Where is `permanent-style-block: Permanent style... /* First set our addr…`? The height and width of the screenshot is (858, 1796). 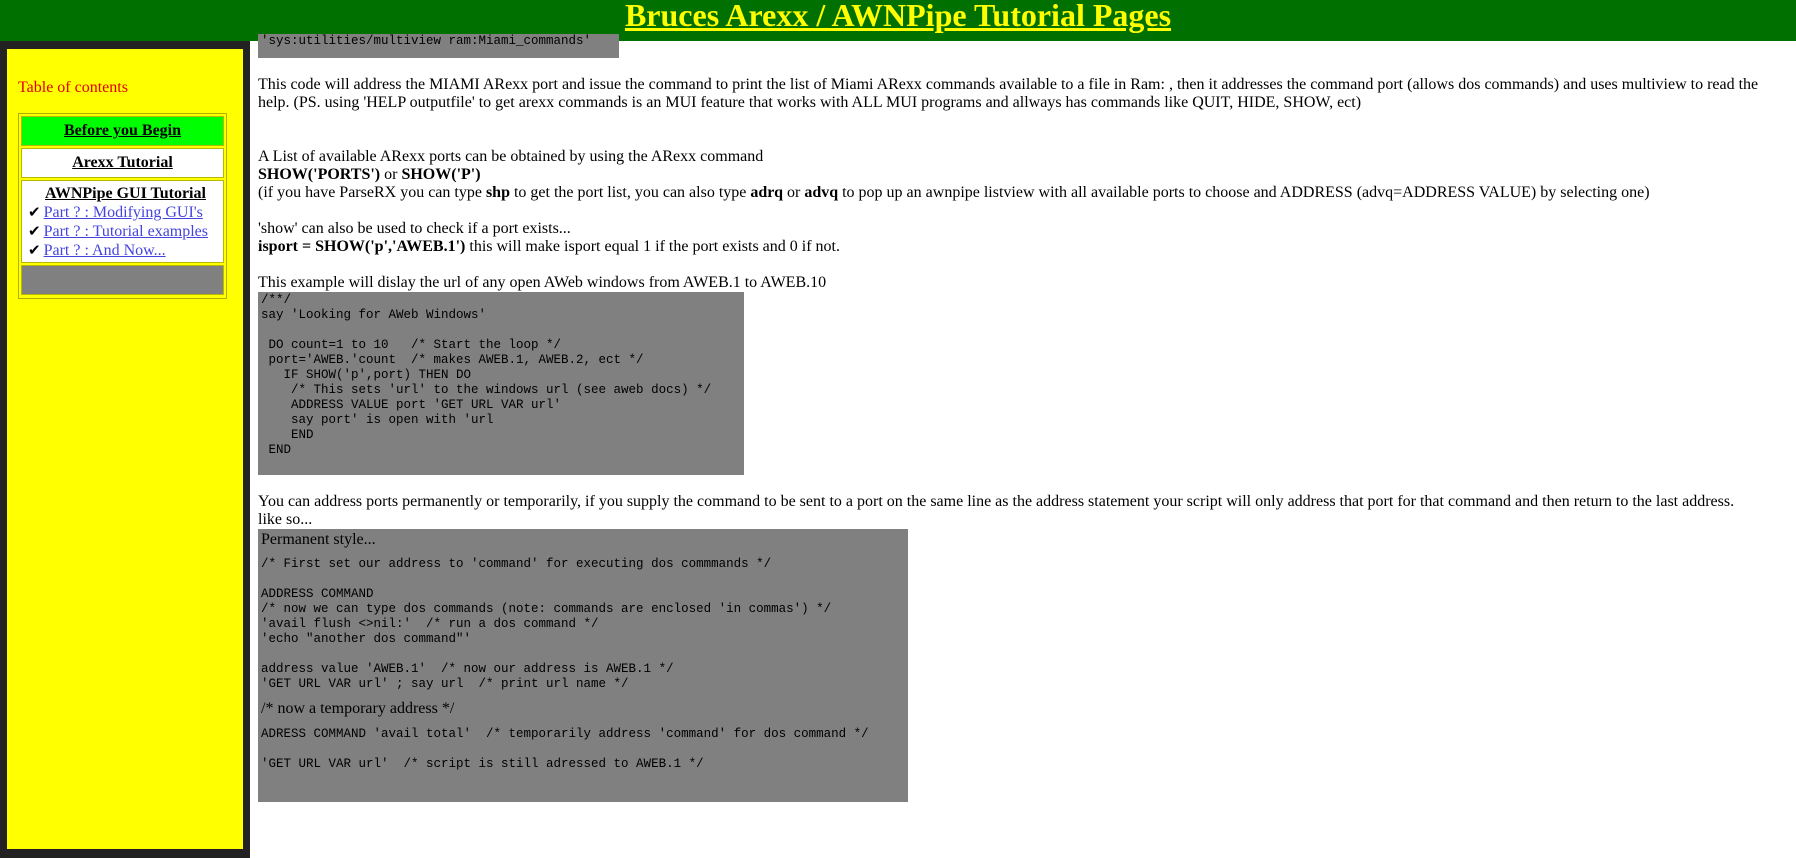
permanent-style-block: Permanent style... /* First set our addr… is located at coordinates (583, 665).